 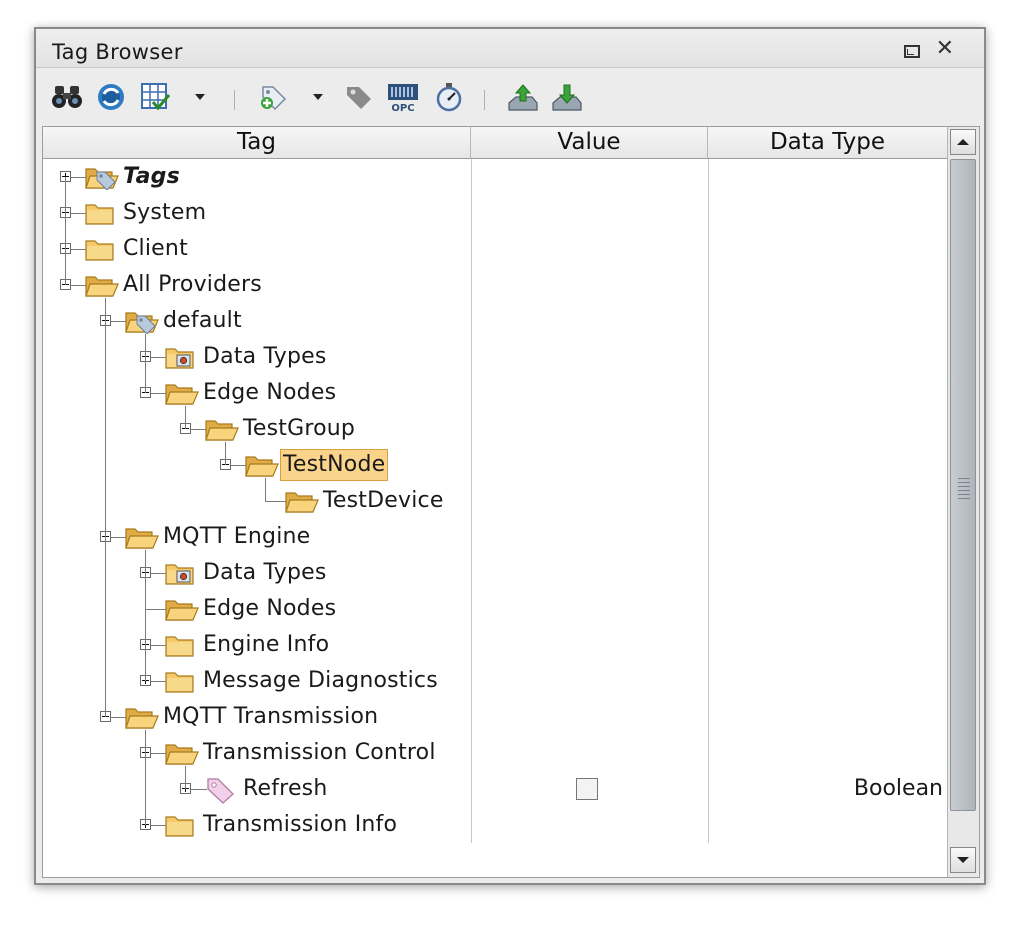 I want to click on tree-row: Client, so click(x=495, y=250).